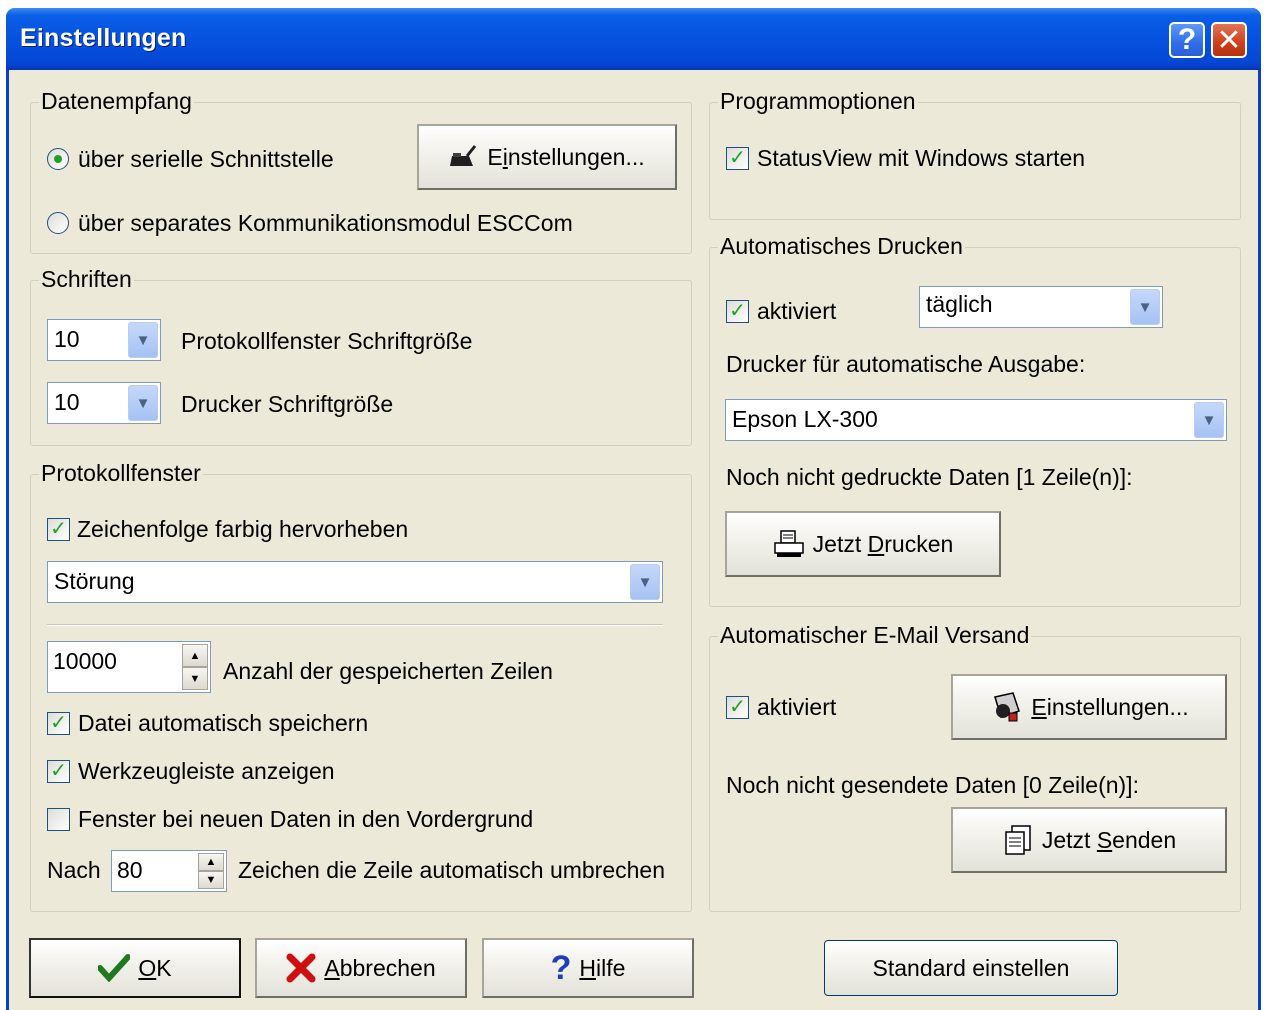  What do you see at coordinates (633, 39) in the screenshot?
I see `title-bar: Einstellungen ? ✕` at bounding box center [633, 39].